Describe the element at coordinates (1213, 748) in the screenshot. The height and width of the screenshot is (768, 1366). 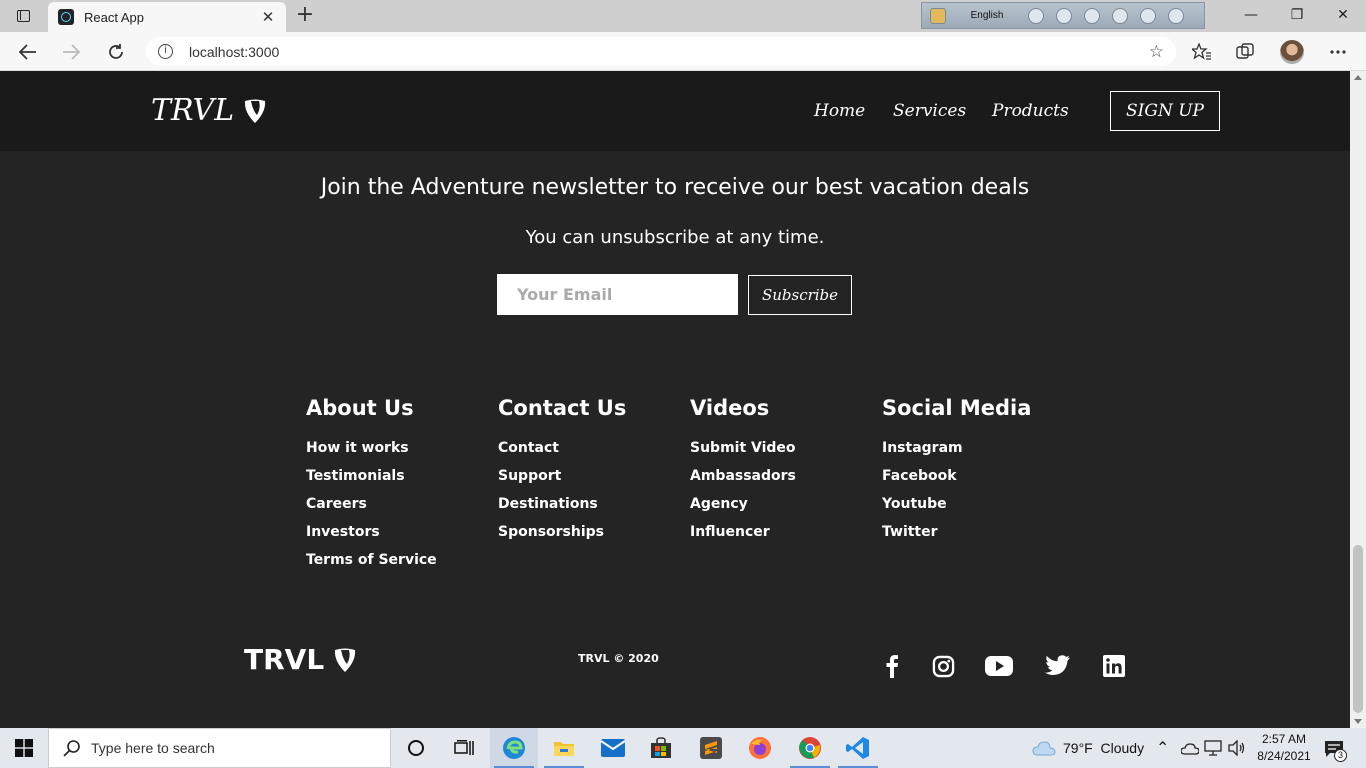
I see `network-icon` at that location.